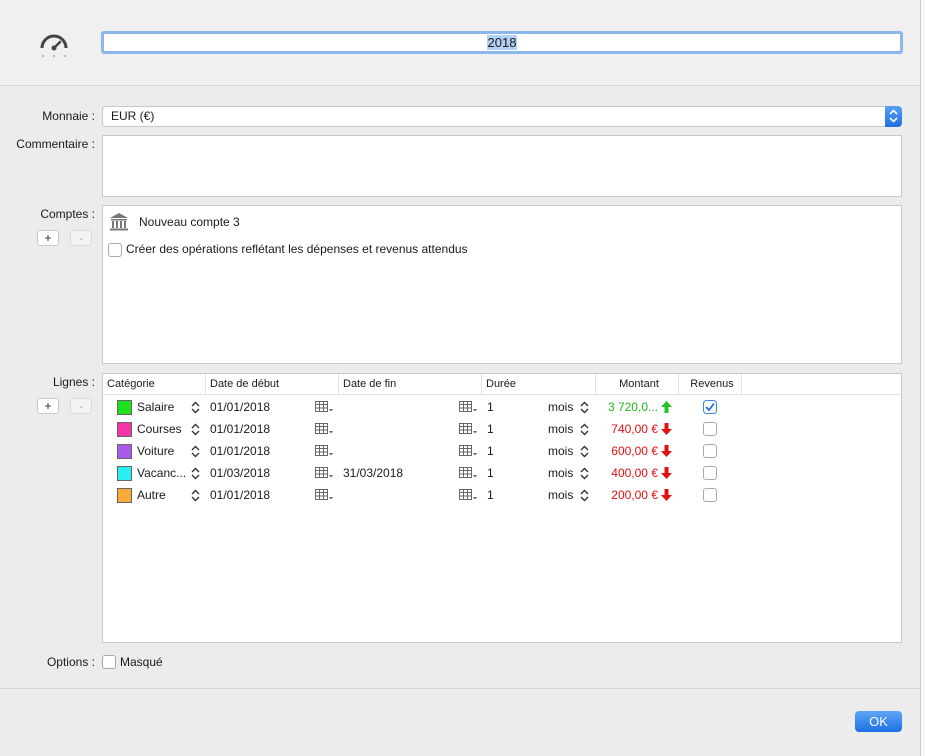 This screenshot has height=756, width=925. I want to click on amount-value: 600,00 €, so click(623, 451).